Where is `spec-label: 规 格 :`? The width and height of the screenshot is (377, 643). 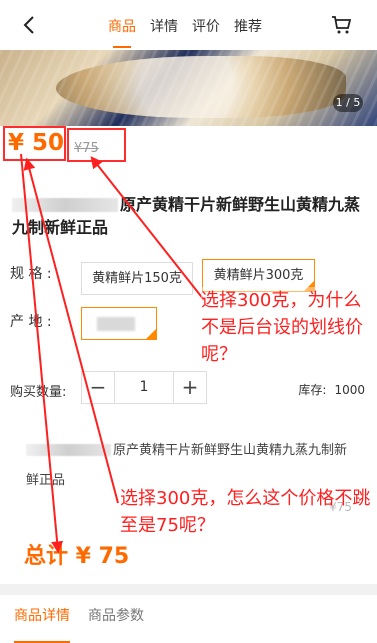 spec-label: 规 格 : is located at coordinates (31, 274).